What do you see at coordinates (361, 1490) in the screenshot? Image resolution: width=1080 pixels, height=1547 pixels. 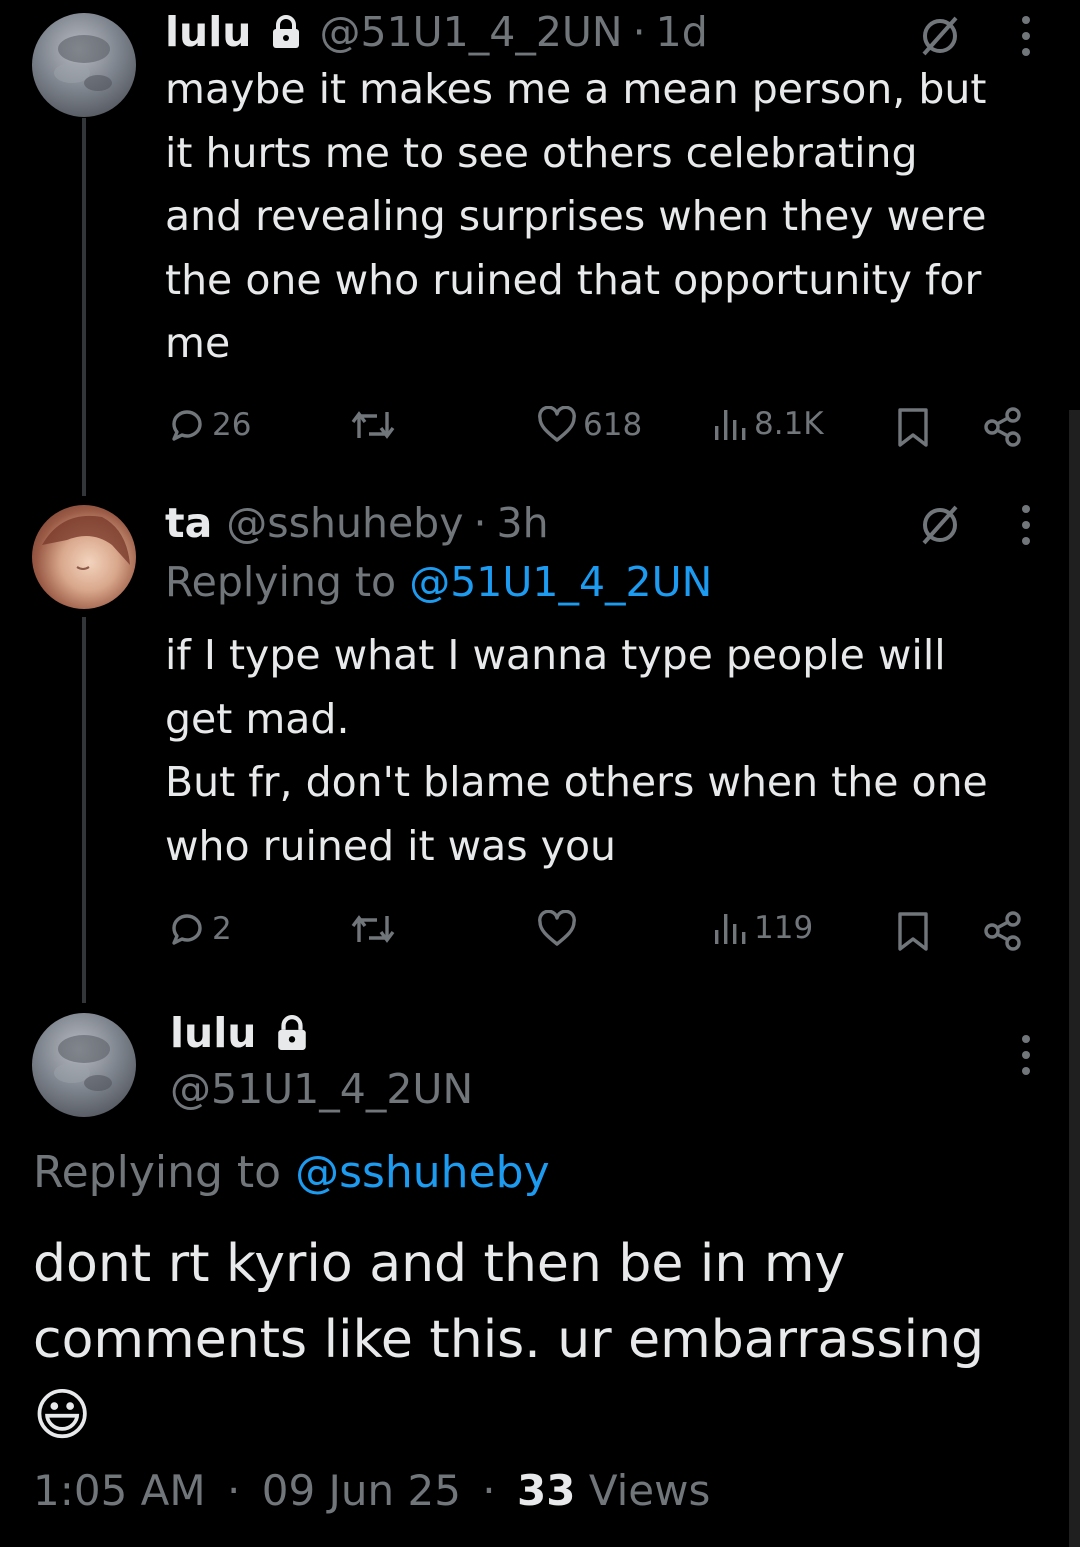 I see `tweet-date: 09 Jun 25` at bounding box center [361, 1490].